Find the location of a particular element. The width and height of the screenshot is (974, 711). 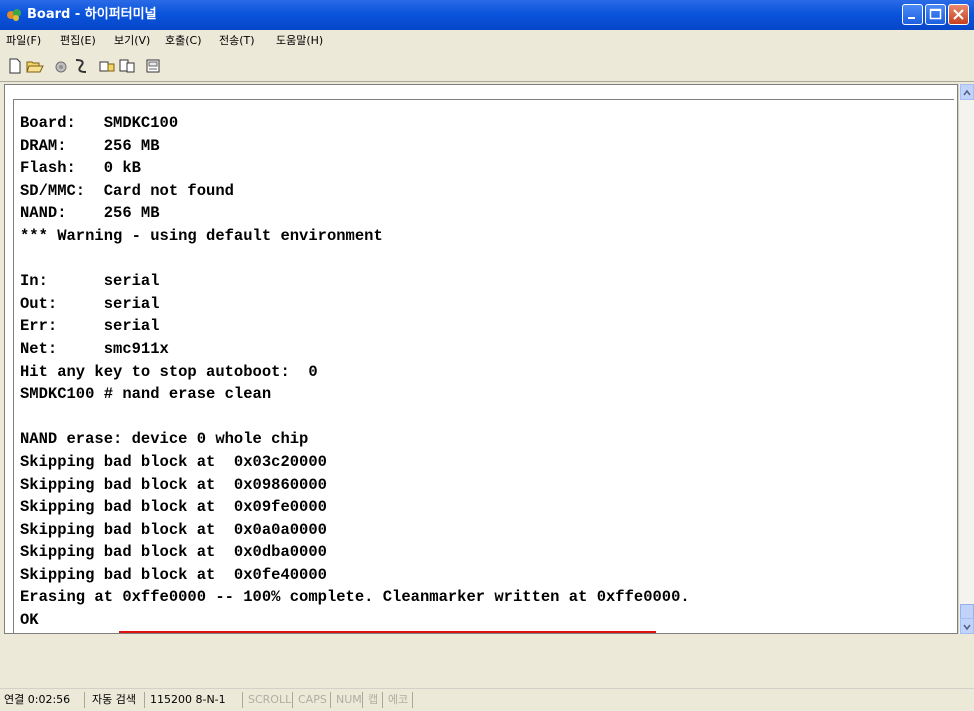

scroll-down-button is located at coordinates (967, 626).